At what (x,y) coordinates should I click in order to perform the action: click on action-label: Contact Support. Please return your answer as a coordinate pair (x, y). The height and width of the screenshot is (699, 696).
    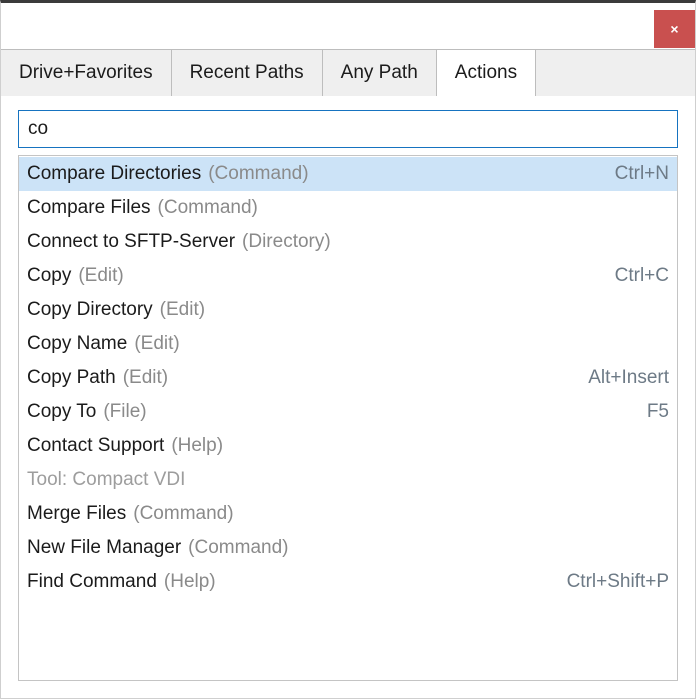
    Looking at the image, I should click on (96, 445).